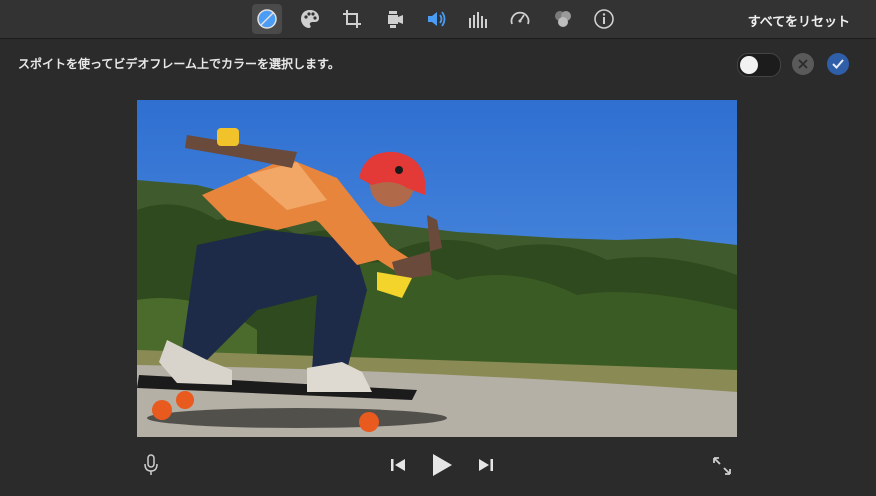 The height and width of the screenshot is (496, 876). I want to click on color-balance-icon, so click(267, 19).